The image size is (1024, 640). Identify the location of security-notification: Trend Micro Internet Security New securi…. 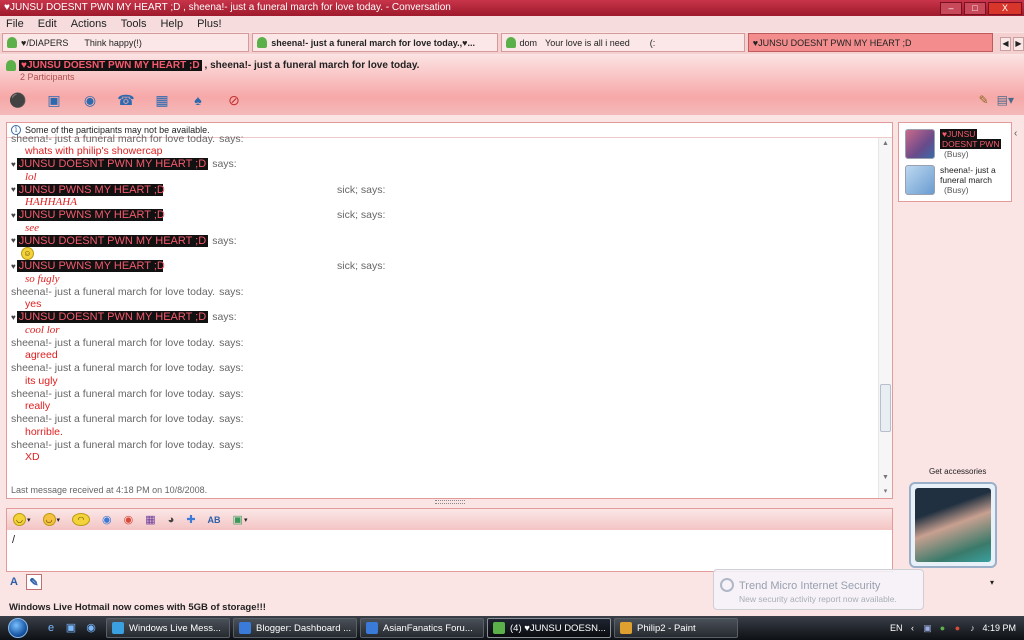
(818, 589).